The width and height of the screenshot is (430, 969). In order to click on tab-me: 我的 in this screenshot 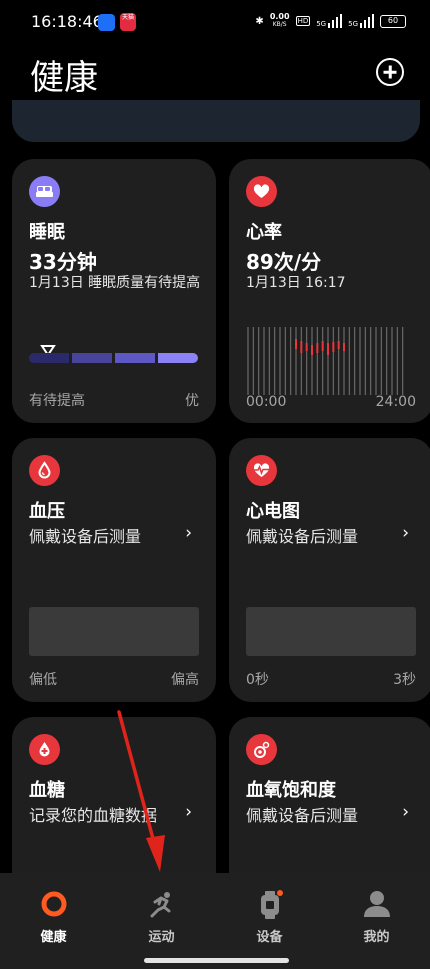, I will do `click(376, 913)`.